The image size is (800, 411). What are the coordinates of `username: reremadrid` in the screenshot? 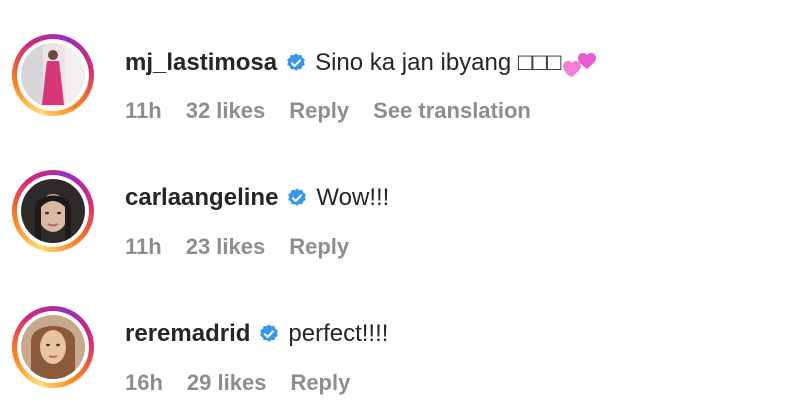 It's located at (187, 334).